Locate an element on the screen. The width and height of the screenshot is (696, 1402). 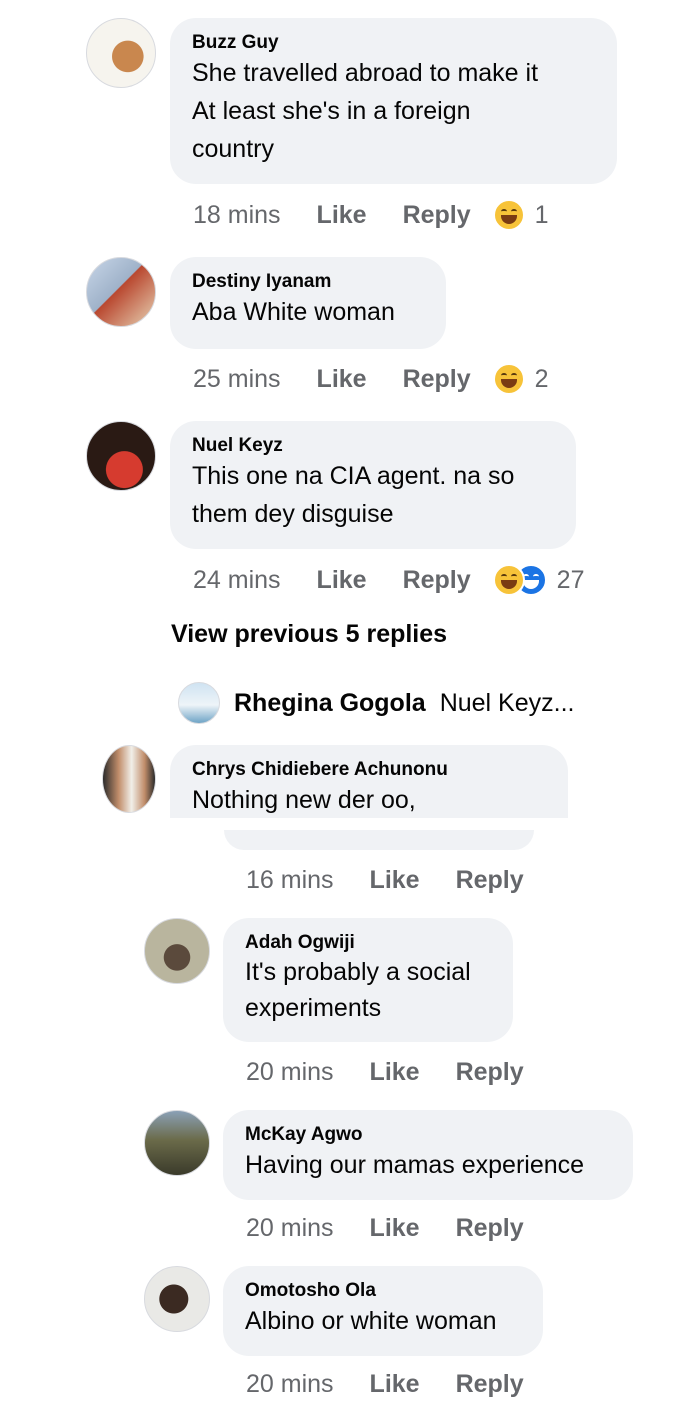
commenter-name: Adah Ogwiji is located at coordinates (368, 943).